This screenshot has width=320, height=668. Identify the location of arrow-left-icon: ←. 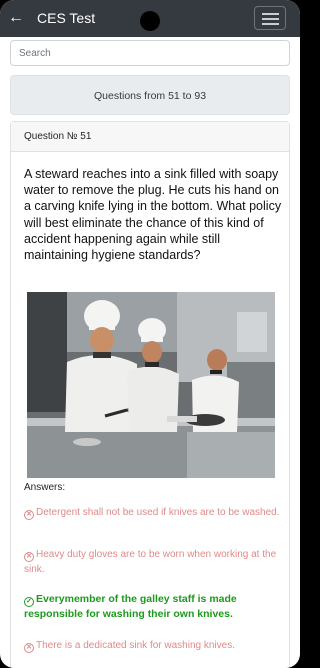
(16, 18).